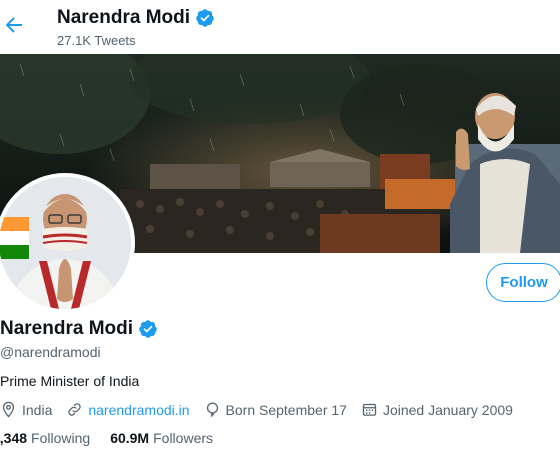 The width and height of the screenshot is (560, 471). Describe the element at coordinates (369, 409) in the screenshot. I see `calendar-icon` at that location.